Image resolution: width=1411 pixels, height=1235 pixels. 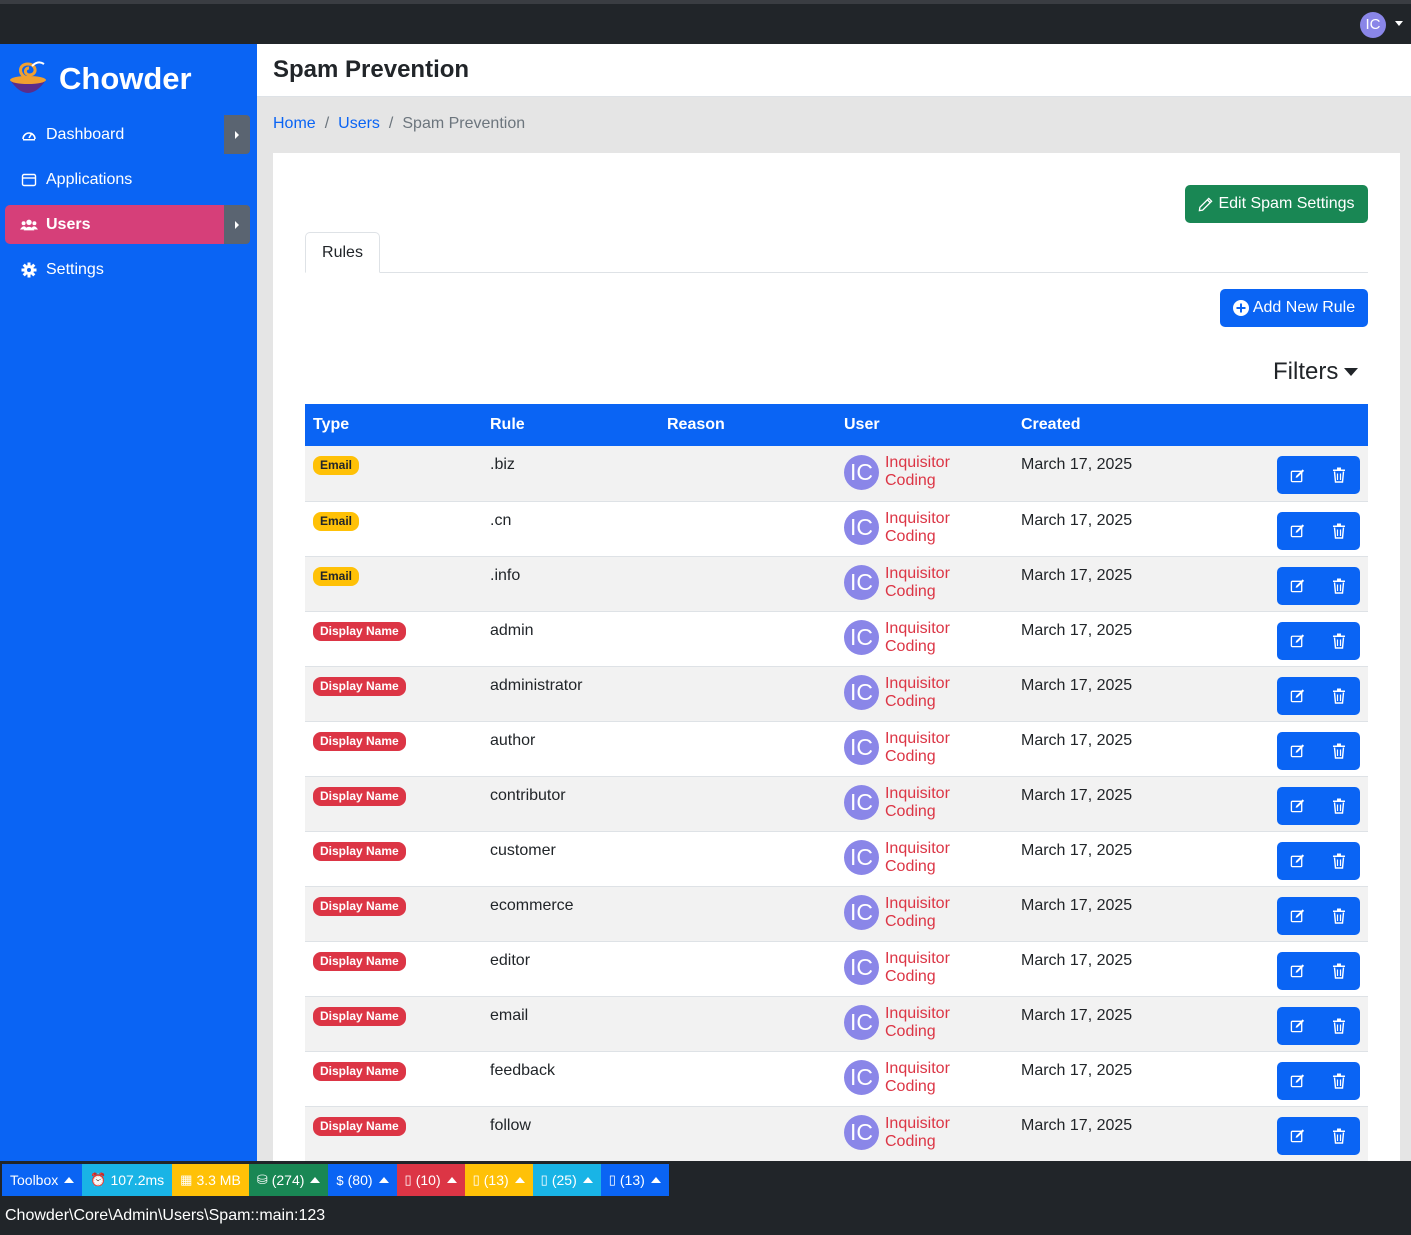 What do you see at coordinates (451, 1180) in the screenshot?
I see `caret-up-icon` at bounding box center [451, 1180].